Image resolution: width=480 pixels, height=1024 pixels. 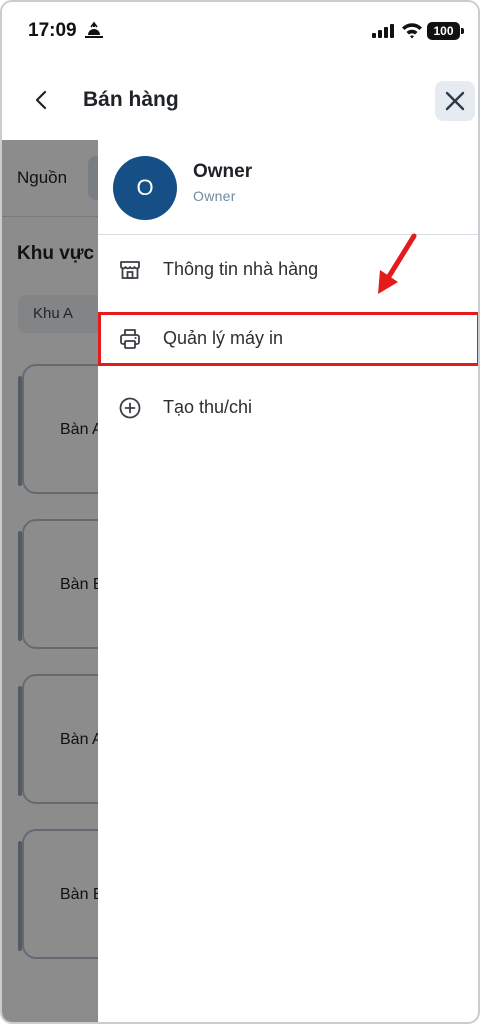 I want to click on app-header: Bán hàng, so click(x=240, y=102).